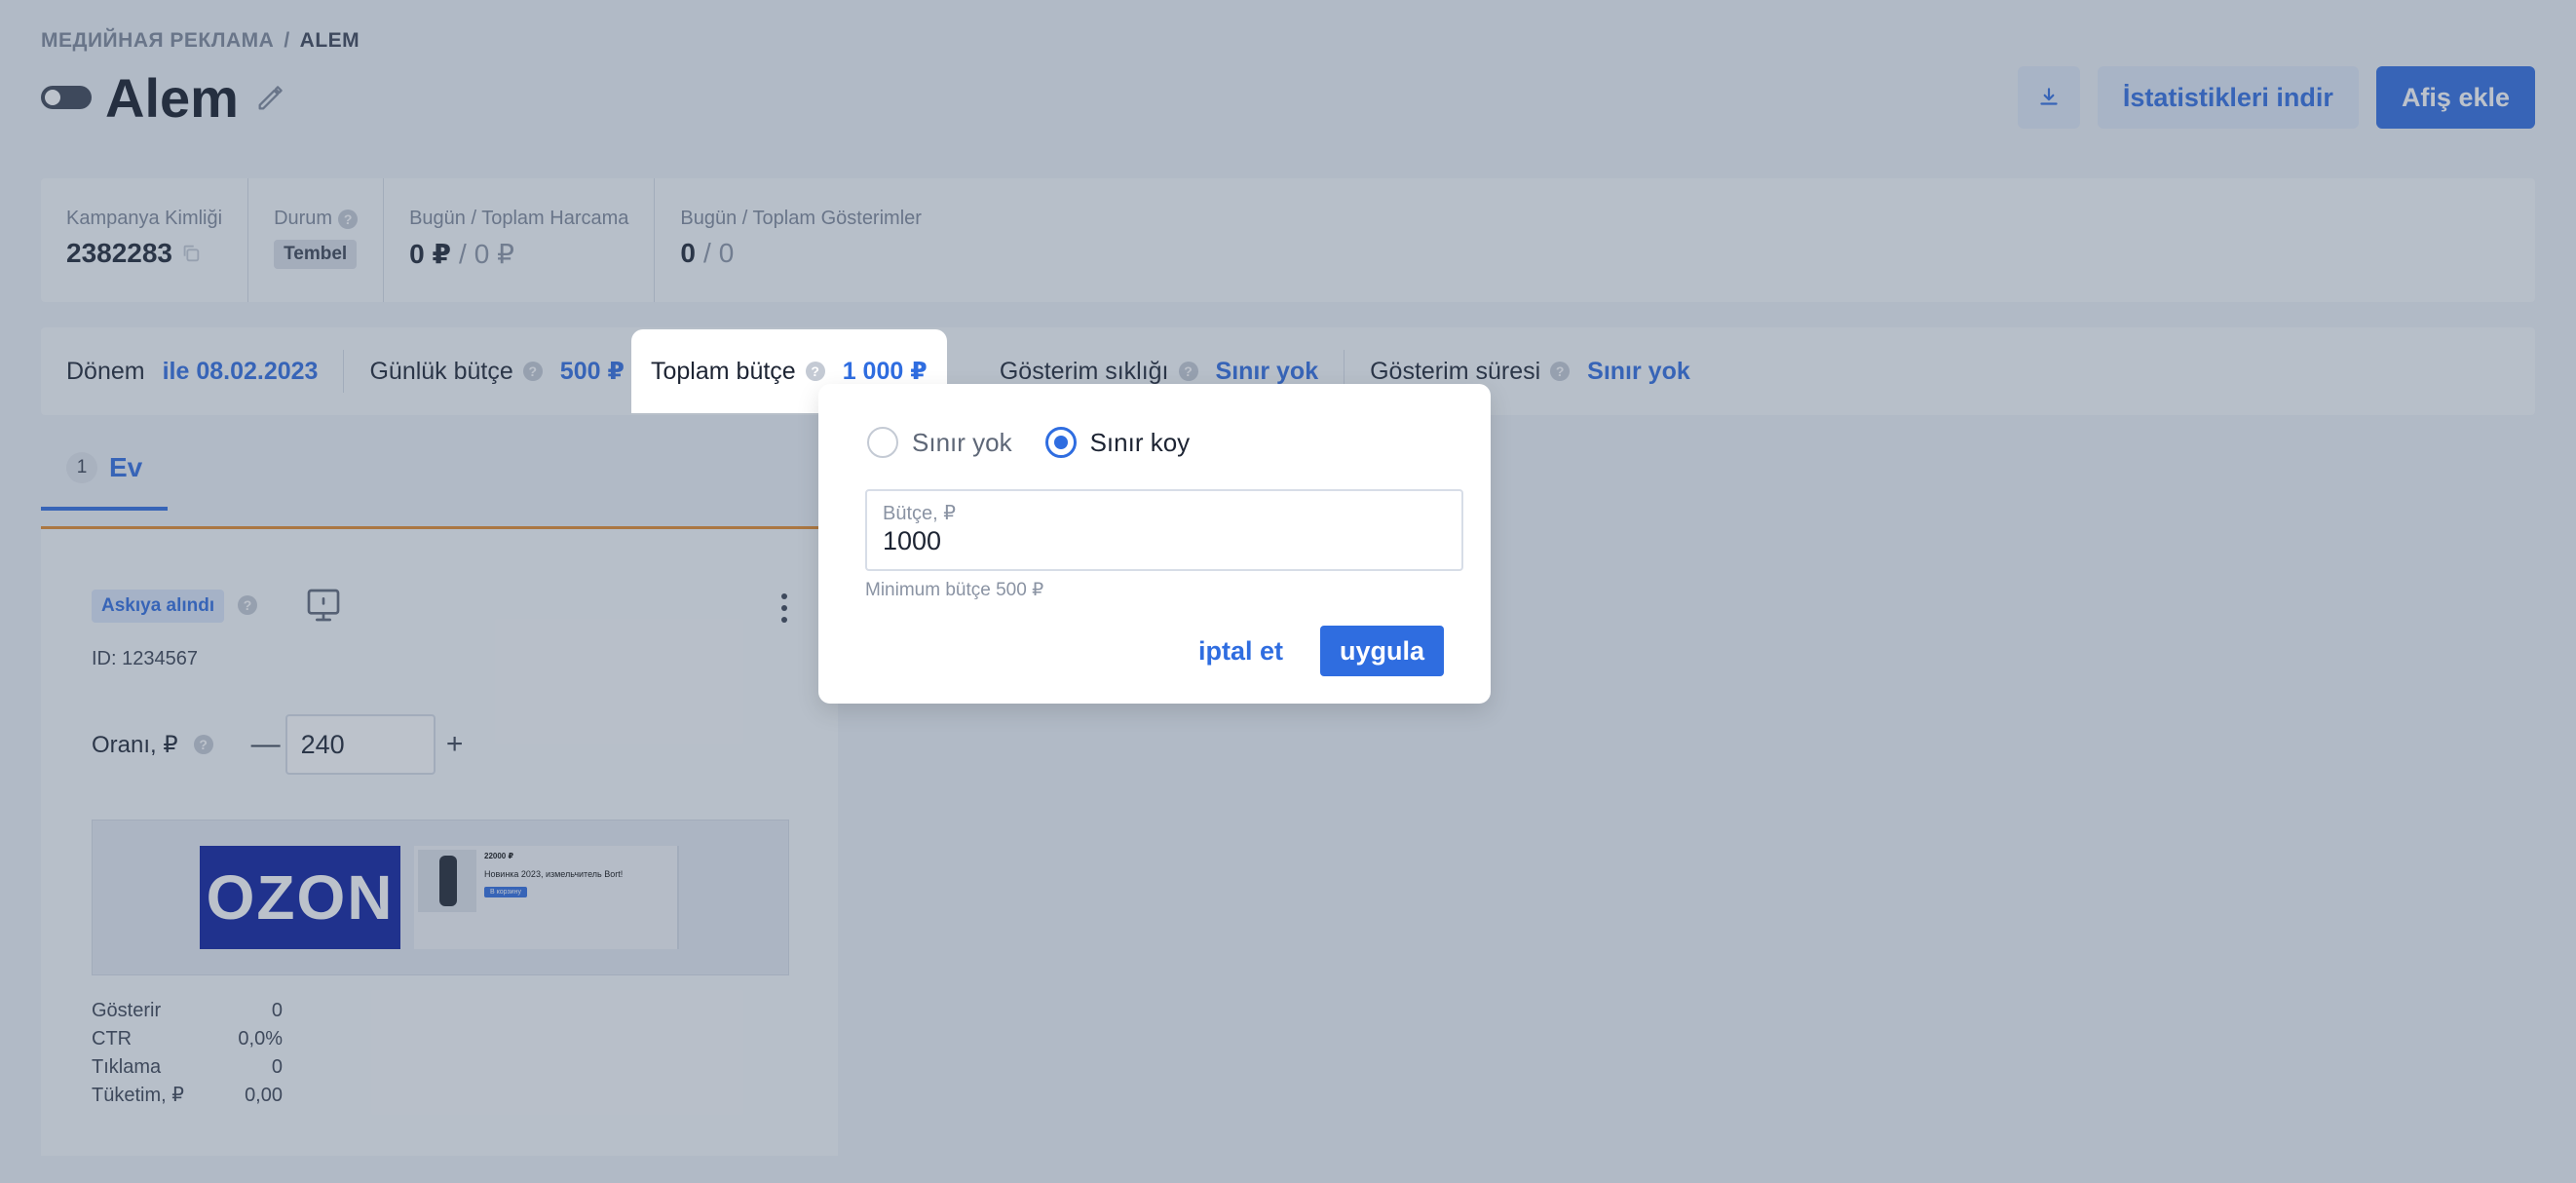 The height and width of the screenshot is (1183, 2576). I want to click on radio-circle-checked, so click(1060, 442).